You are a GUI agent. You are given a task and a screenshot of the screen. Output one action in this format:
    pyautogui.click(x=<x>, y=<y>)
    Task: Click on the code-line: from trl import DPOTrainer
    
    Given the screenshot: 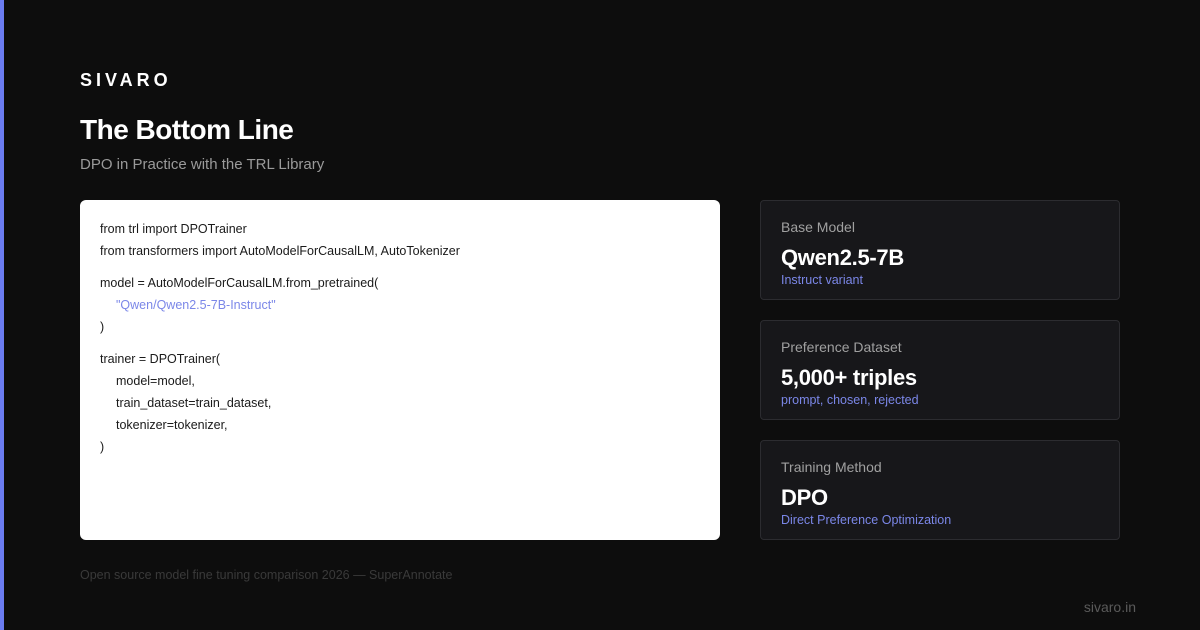 What is the action you would take?
    pyautogui.click(x=173, y=229)
    